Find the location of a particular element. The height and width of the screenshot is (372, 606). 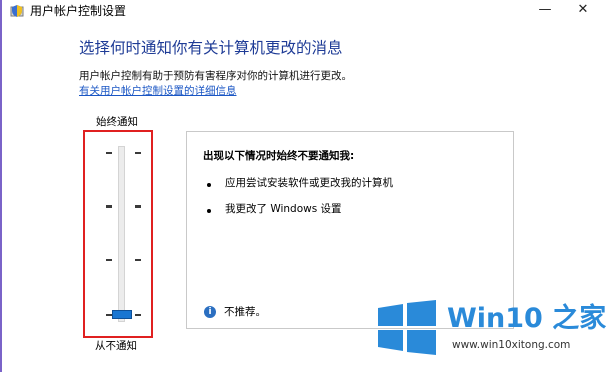

window-title: 用户帐户控制设置 is located at coordinates (78, 11).